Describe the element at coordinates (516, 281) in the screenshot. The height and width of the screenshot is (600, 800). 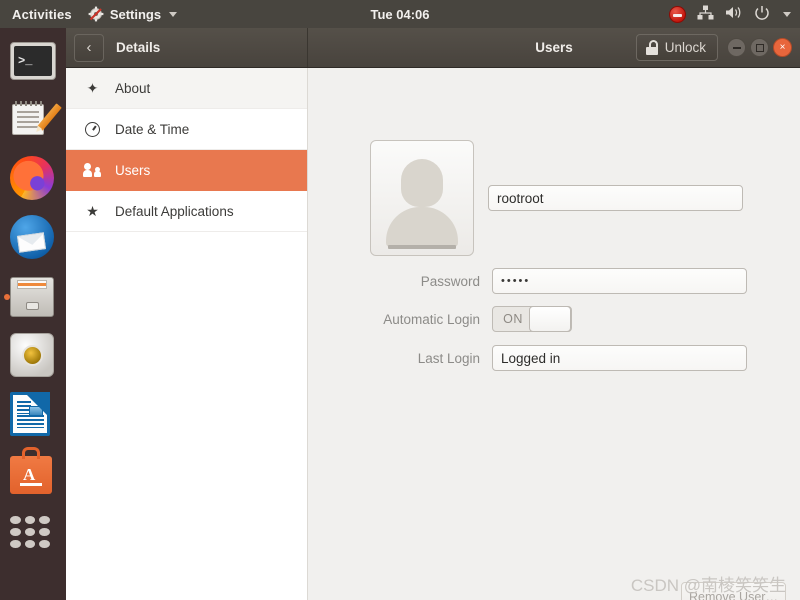
I see `password-value: •••••` at that location.